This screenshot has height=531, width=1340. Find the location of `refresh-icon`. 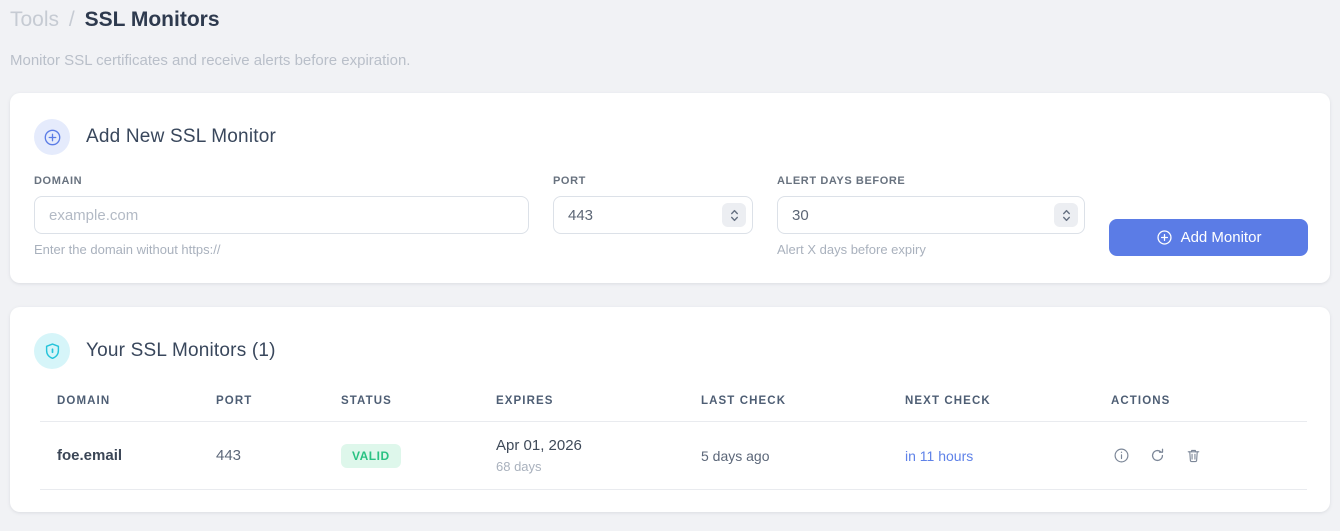

refresh-icon is located at coordinates (1157, 455).